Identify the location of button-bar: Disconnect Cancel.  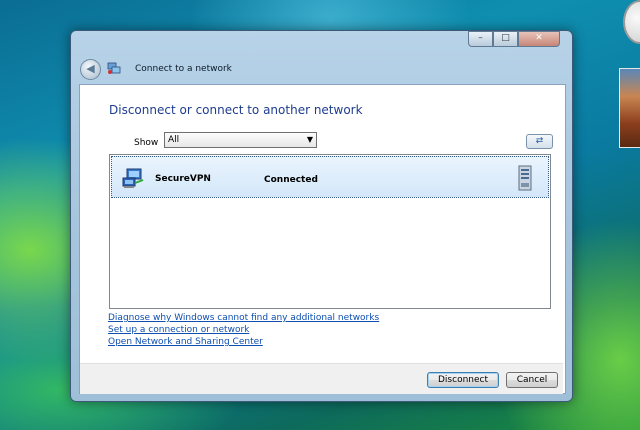
(321, 378).